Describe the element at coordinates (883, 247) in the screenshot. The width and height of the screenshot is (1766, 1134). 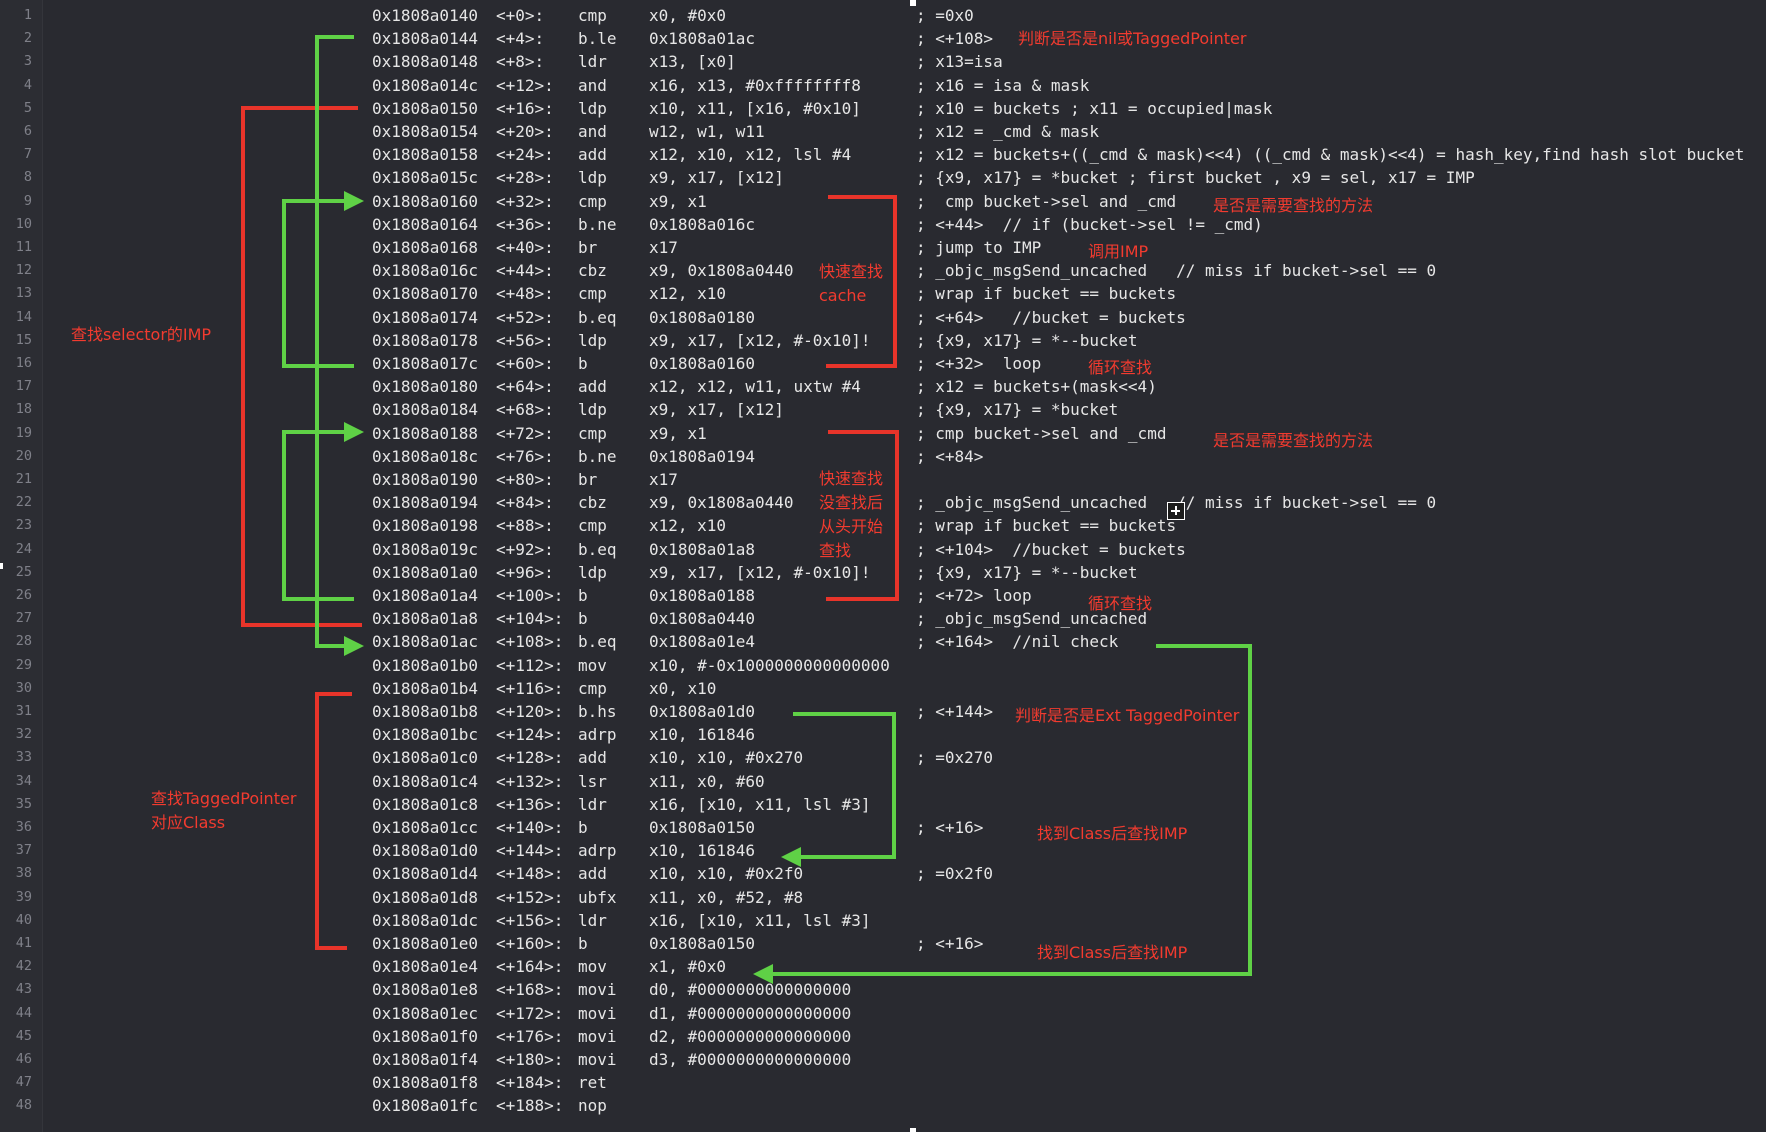
I see `code-line: 11 0x1808a0168 <+40>: br x17 ; jump to IMP` at that location.